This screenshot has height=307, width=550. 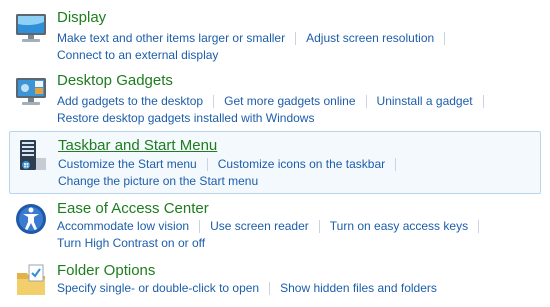 I want to click on use-screen-reader-link: Use screen reader, so click(x=259, y=226).